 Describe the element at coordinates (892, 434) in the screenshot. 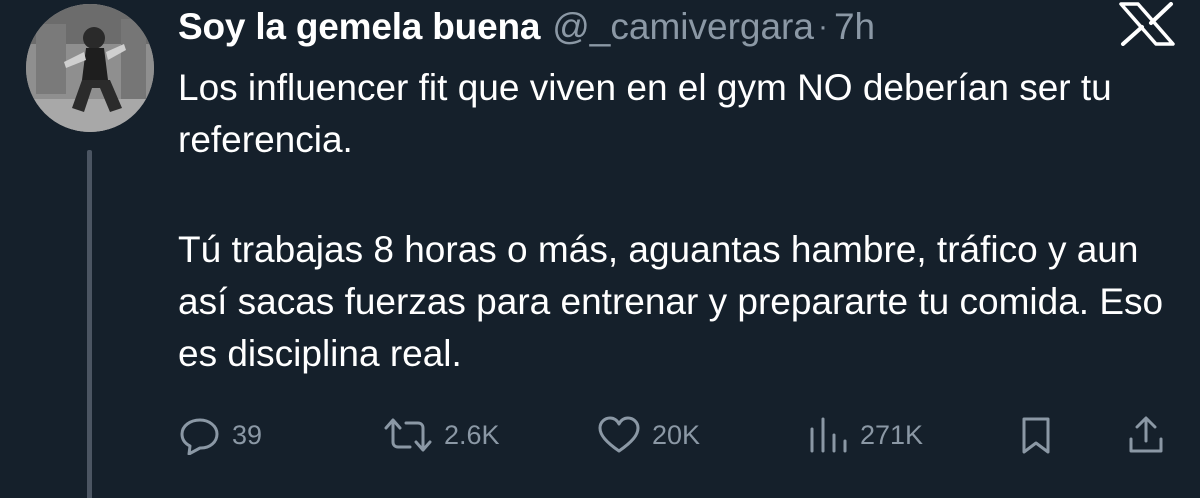

I see `views-count: 271K` at that location.